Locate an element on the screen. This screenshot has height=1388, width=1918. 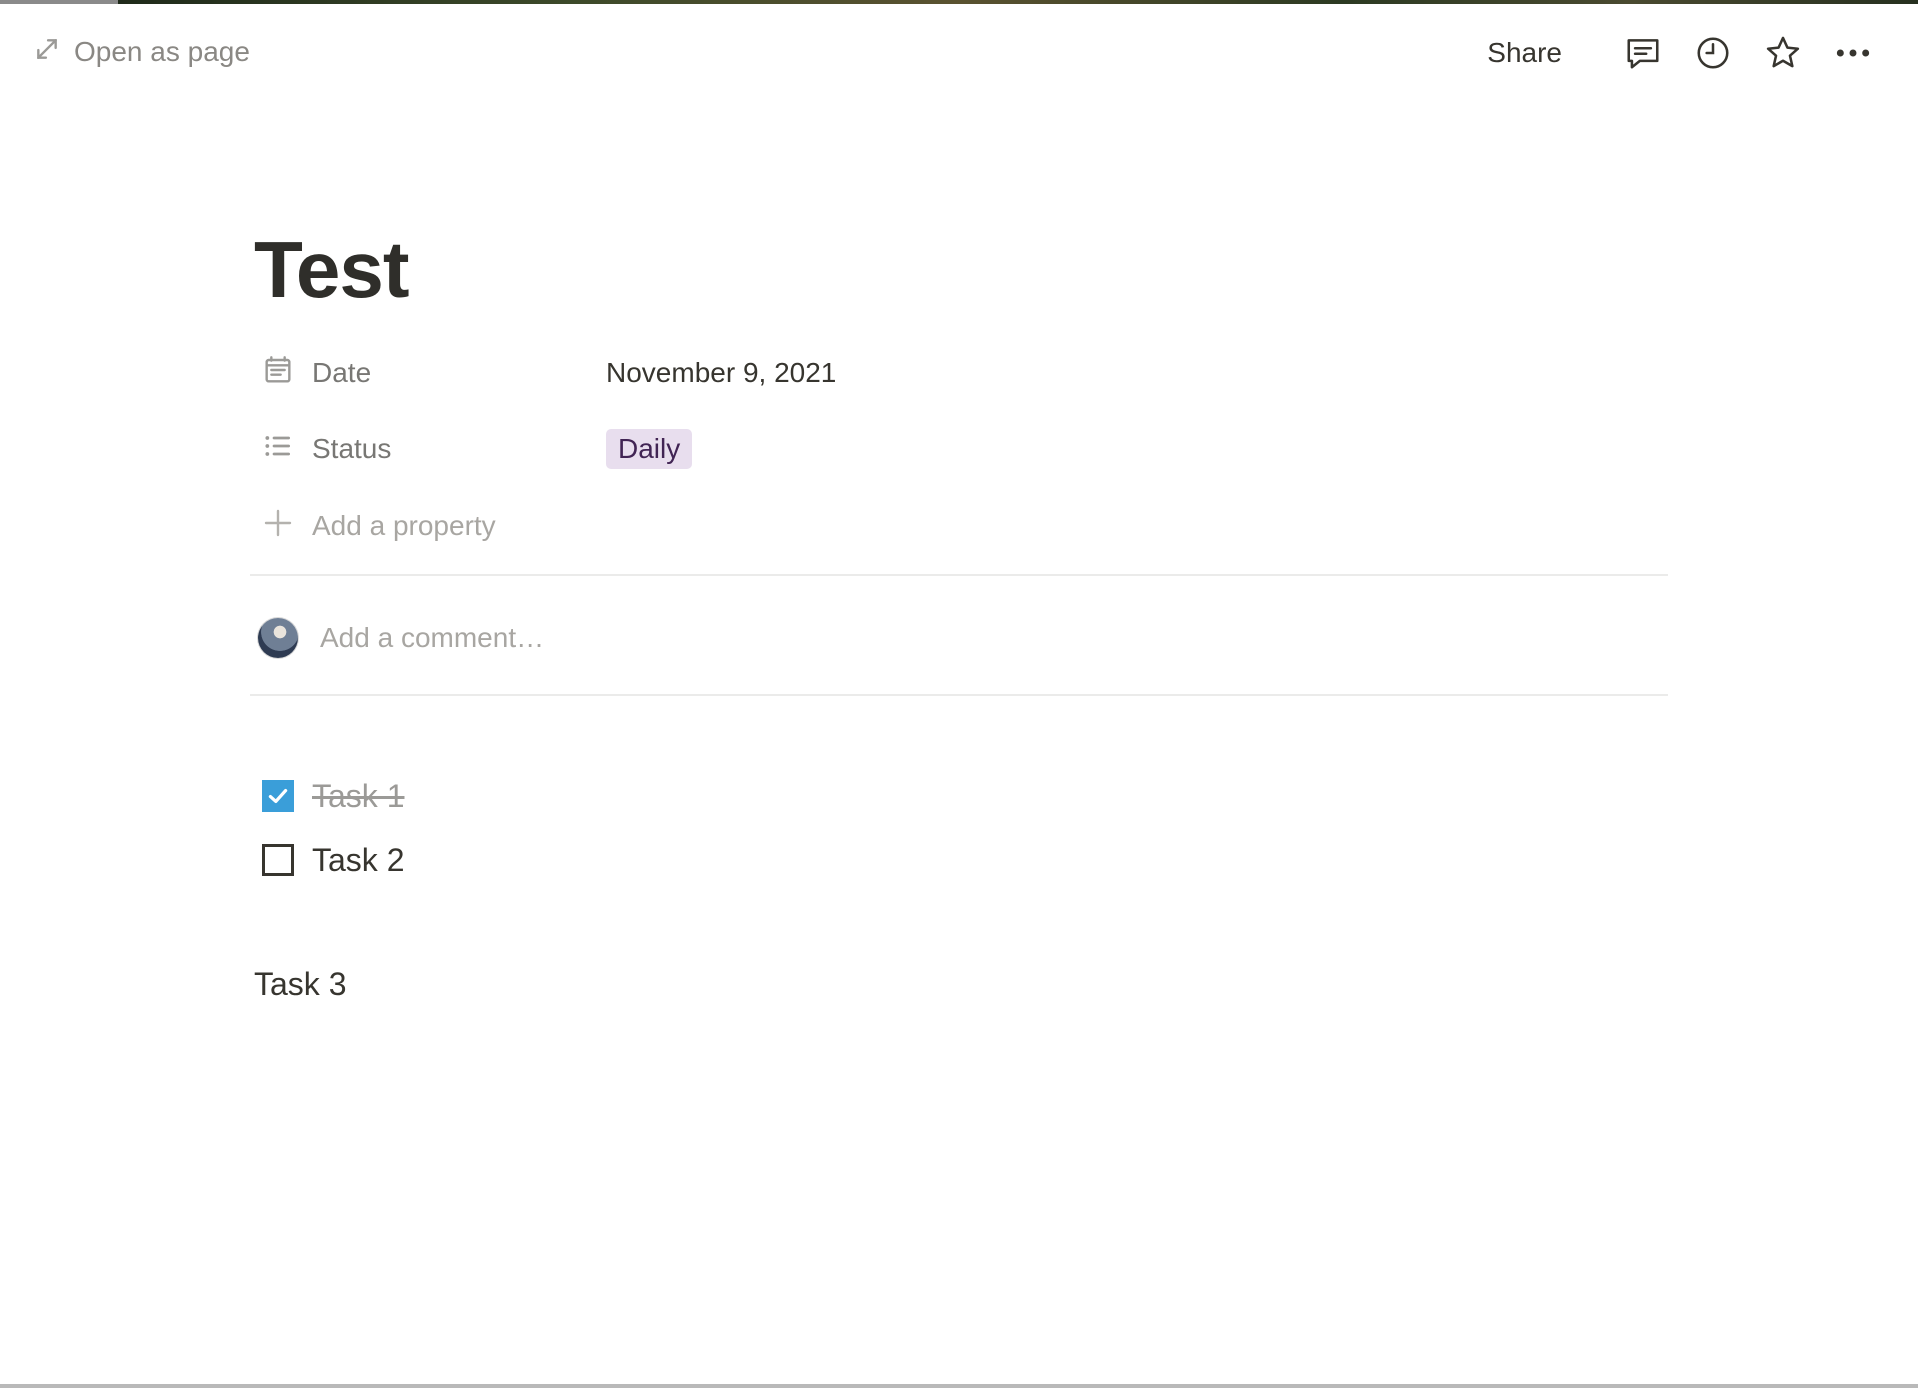
date-value: November 9, 2021 is located at coordinates (721, 373).